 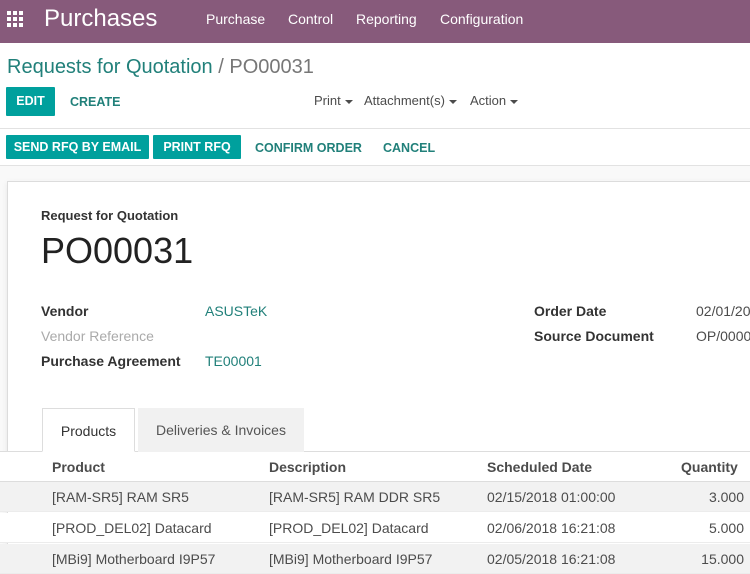 What do you see at coordinates (221, 430) in the screenshot?
I see `tab-deliveries-invoices: Deliveries & Invoices` at bounding box center [221, 430].